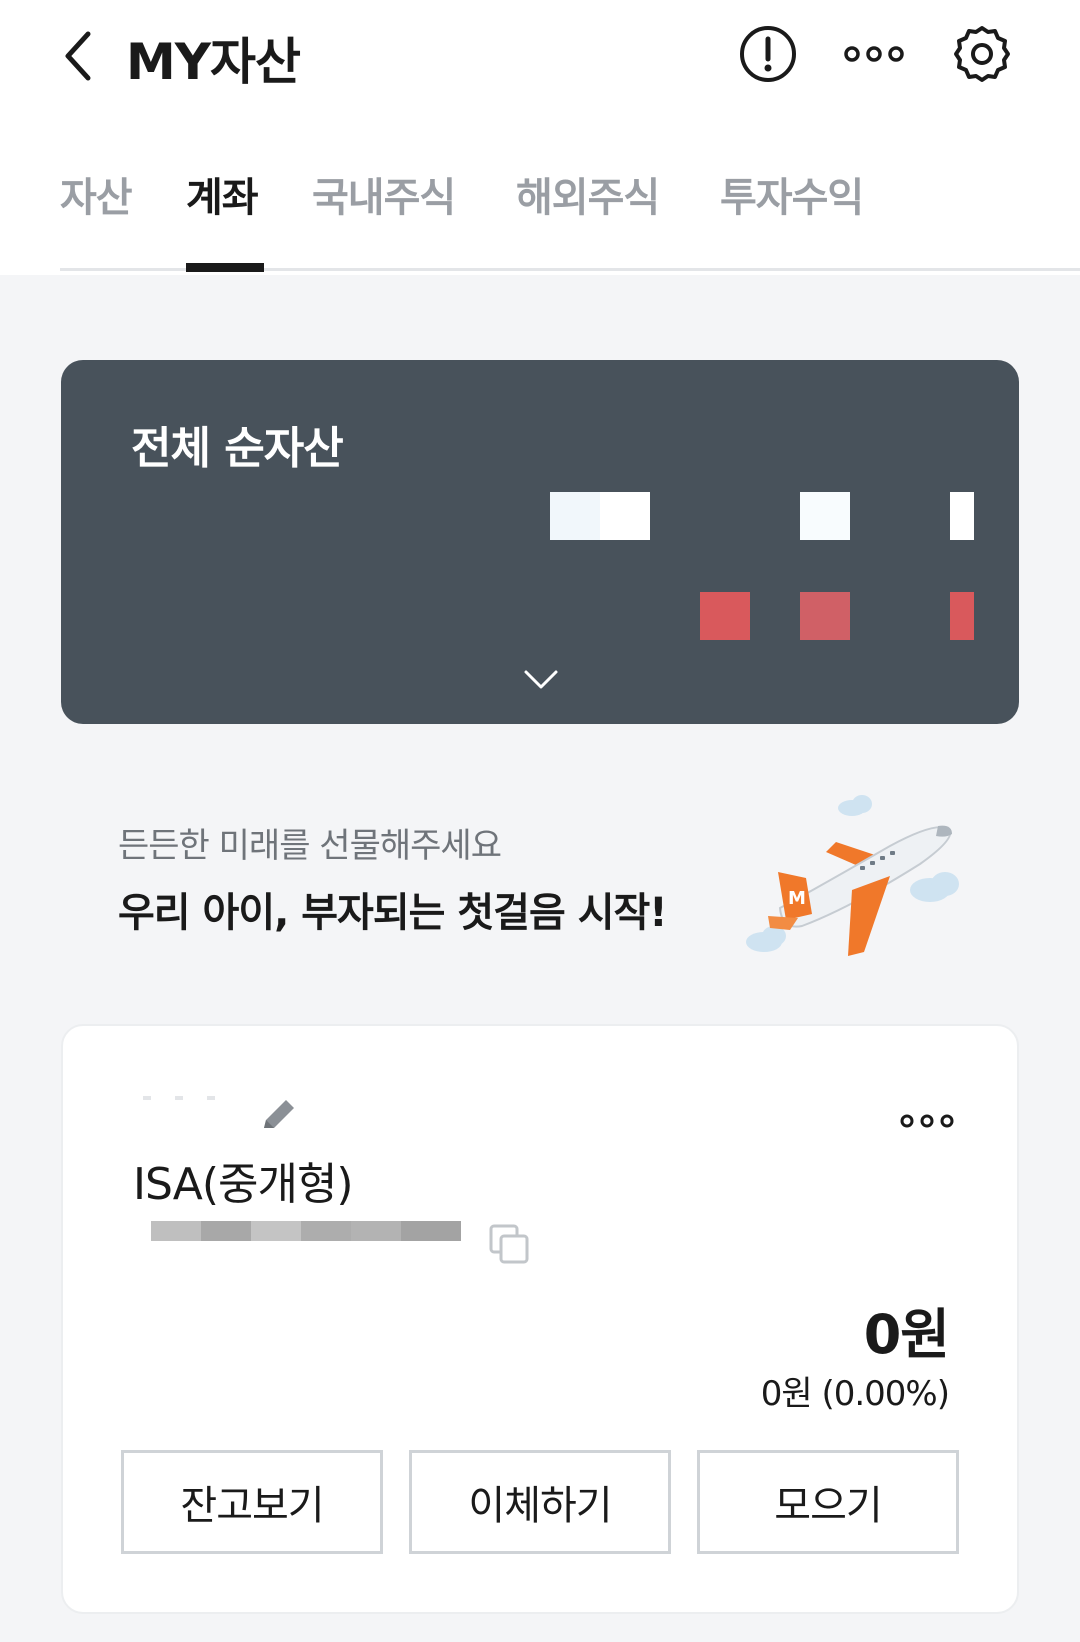 The image size is (1080, 1642). I want to click on svg-text: M, so click(797, 898).